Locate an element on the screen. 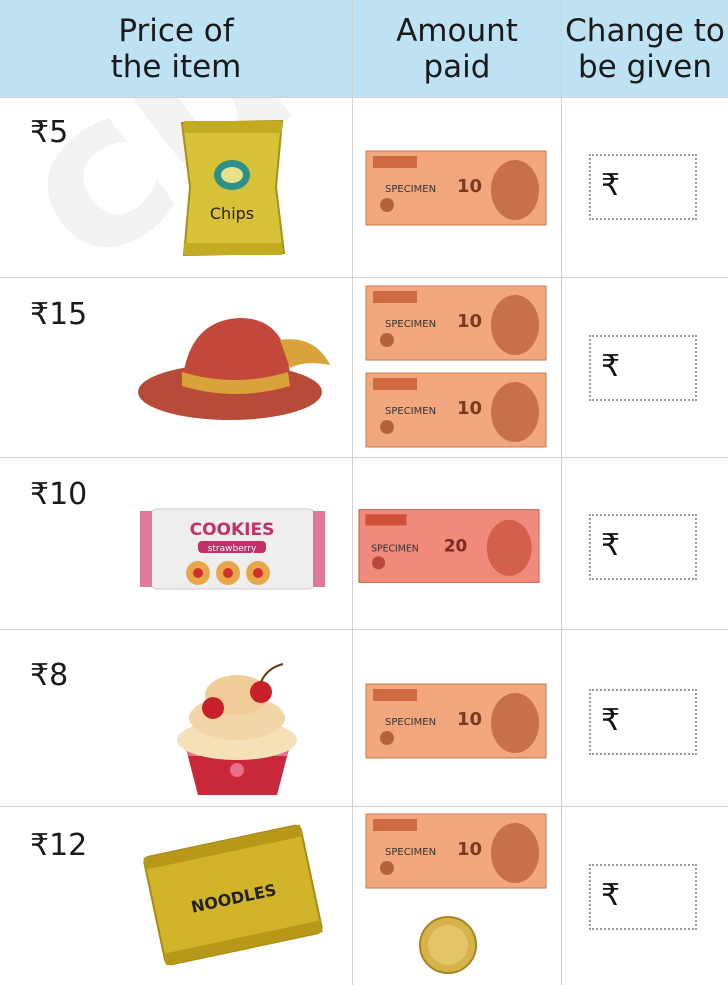  svg-text: 20 is located at coordinates (455, 546).